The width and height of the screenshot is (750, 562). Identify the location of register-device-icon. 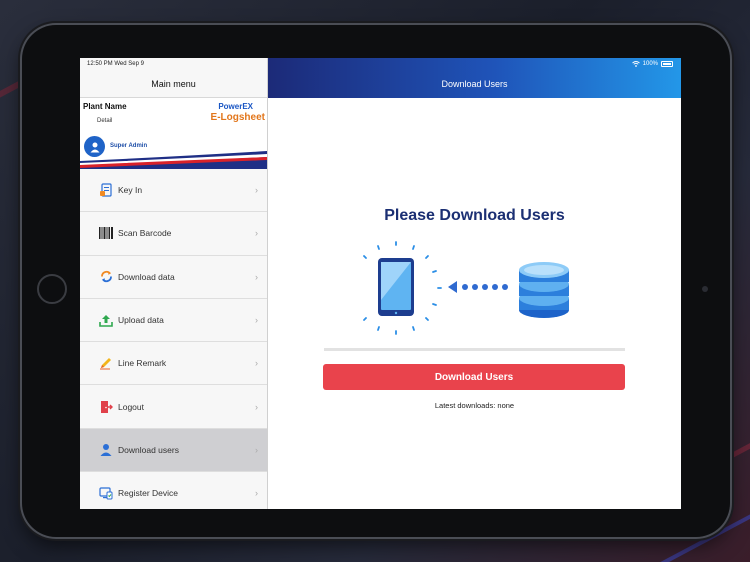
(106, 493).